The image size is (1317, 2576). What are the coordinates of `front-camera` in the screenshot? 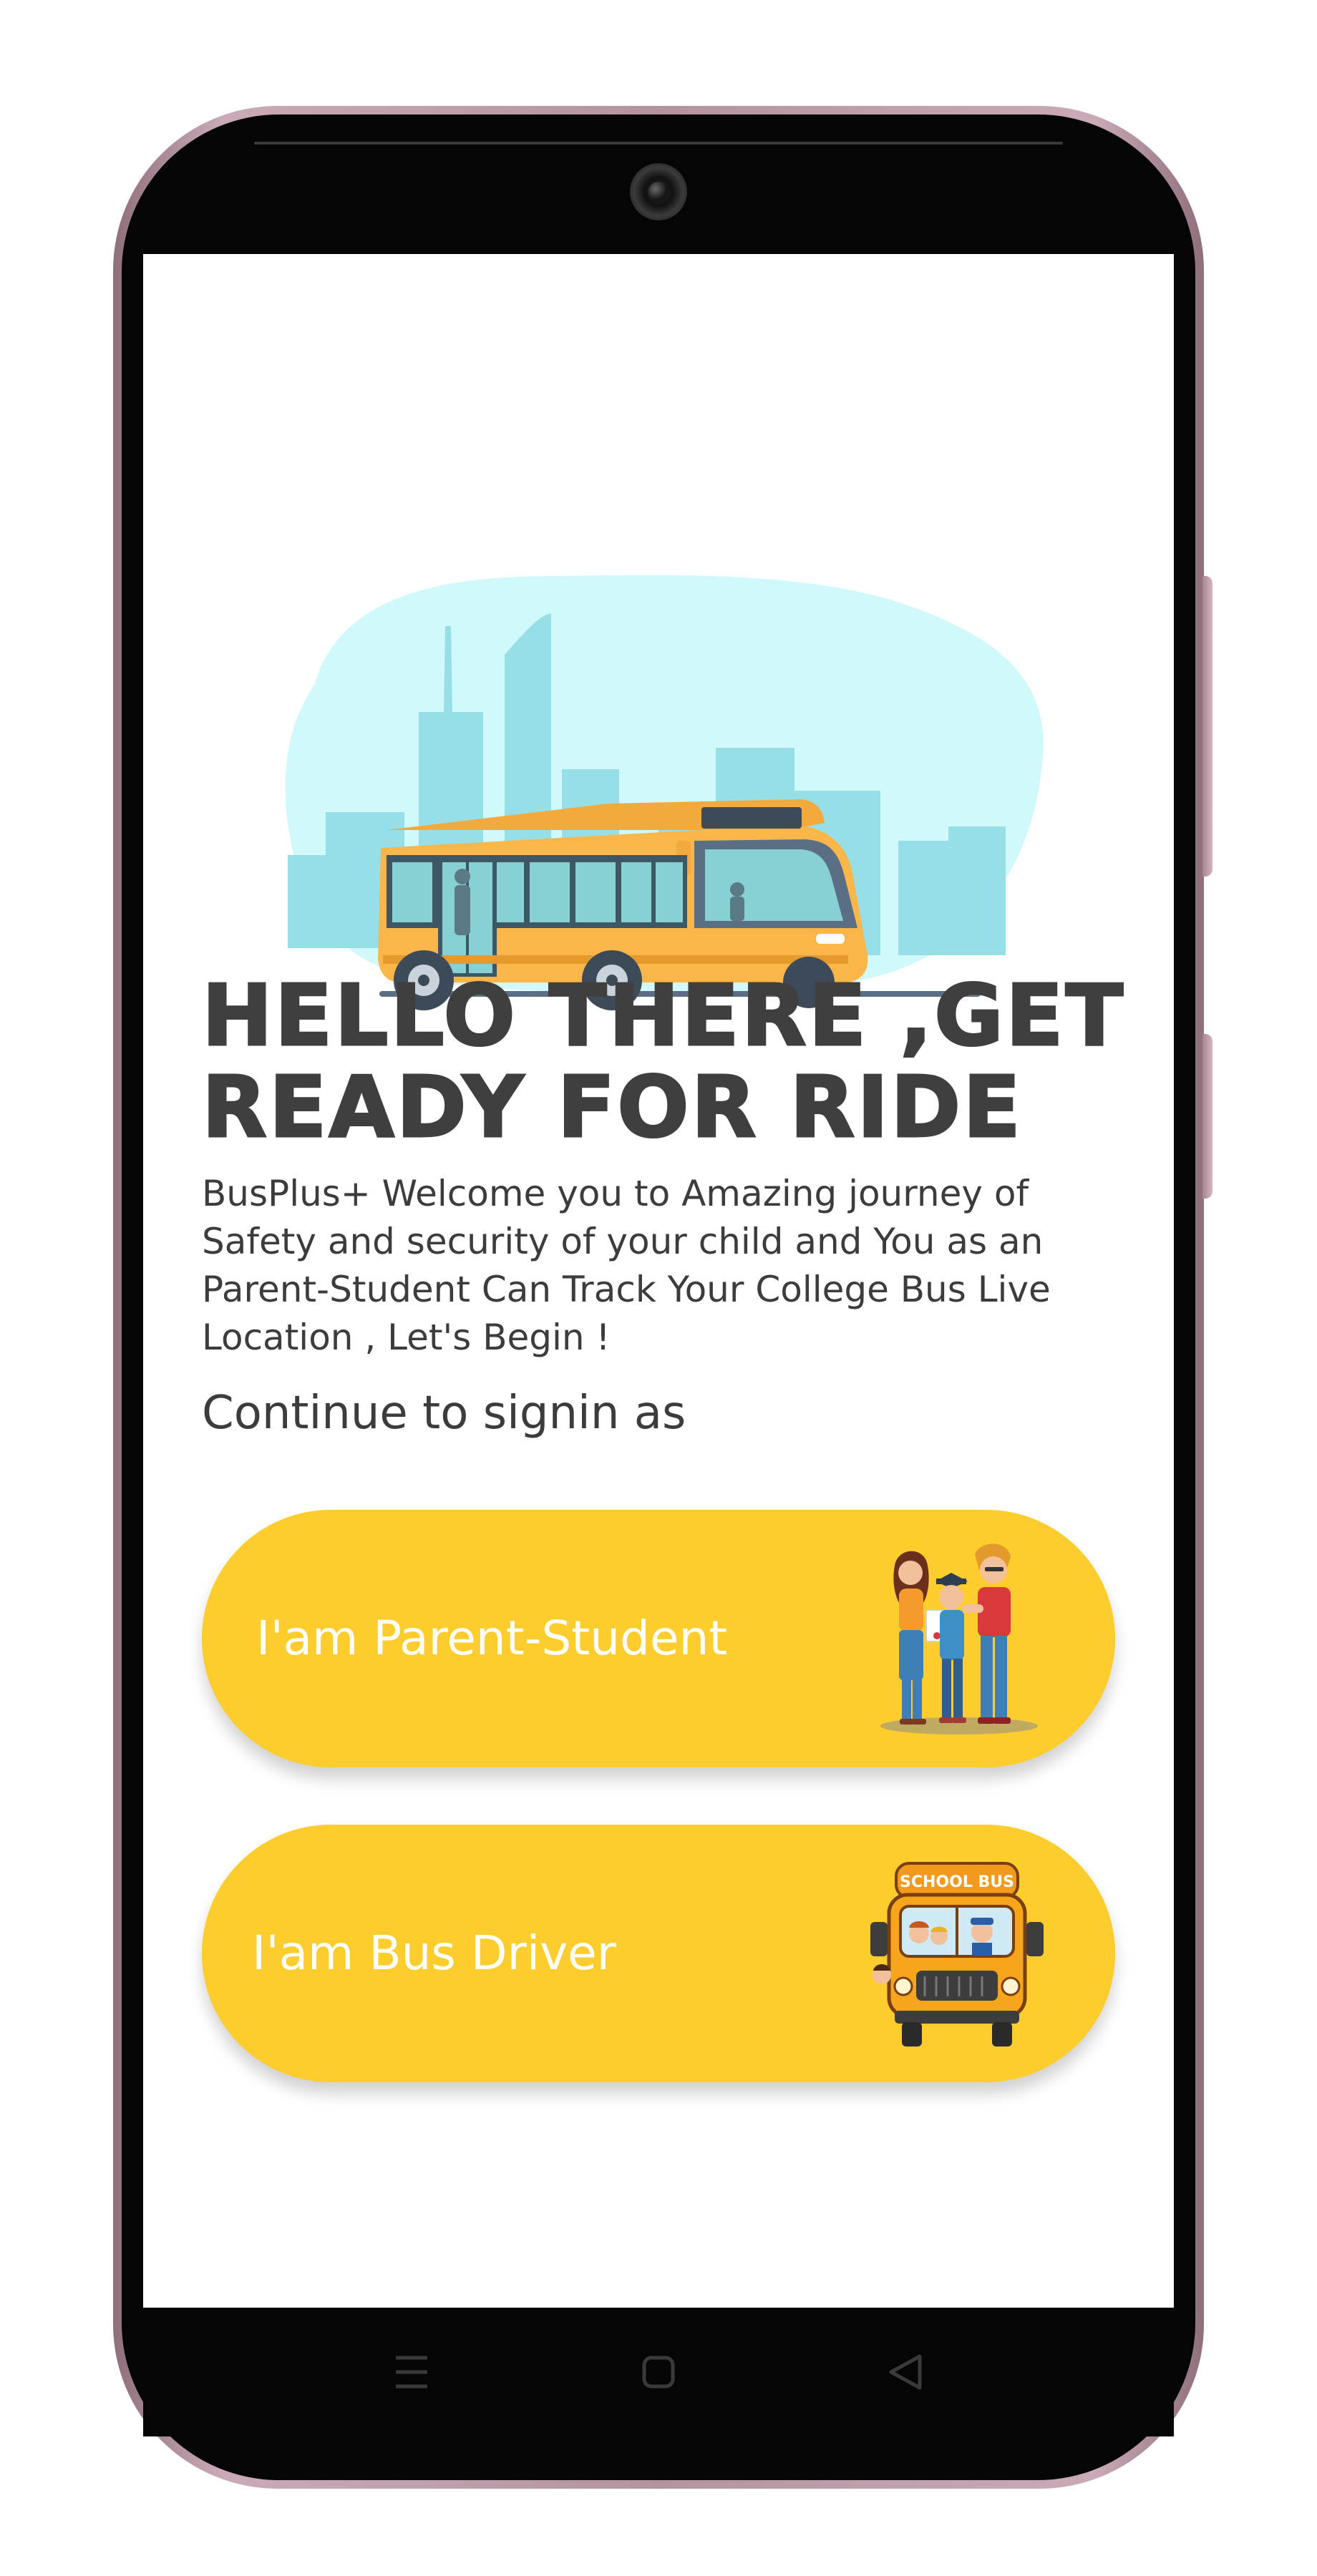 It's located at (658, 191).